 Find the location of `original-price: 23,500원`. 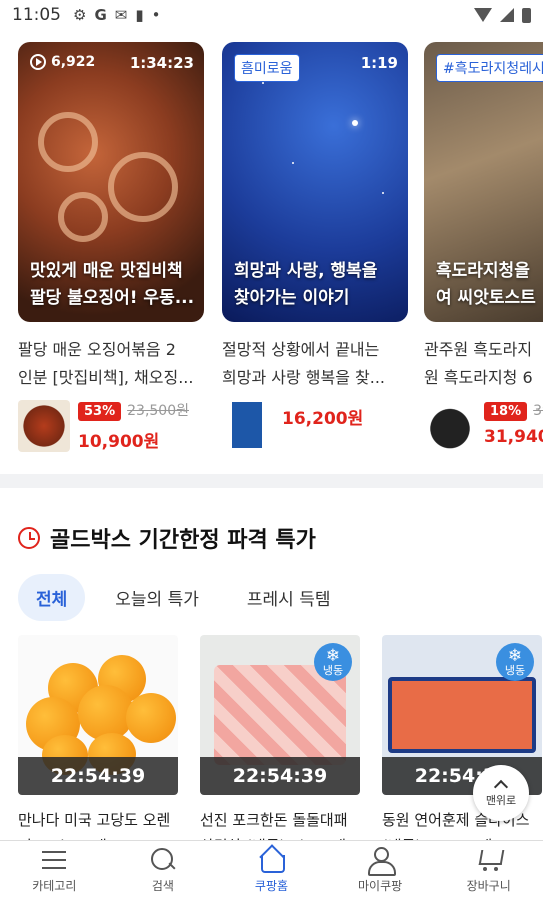

original-price: 23,500원 is located at coordinates (158, 411).